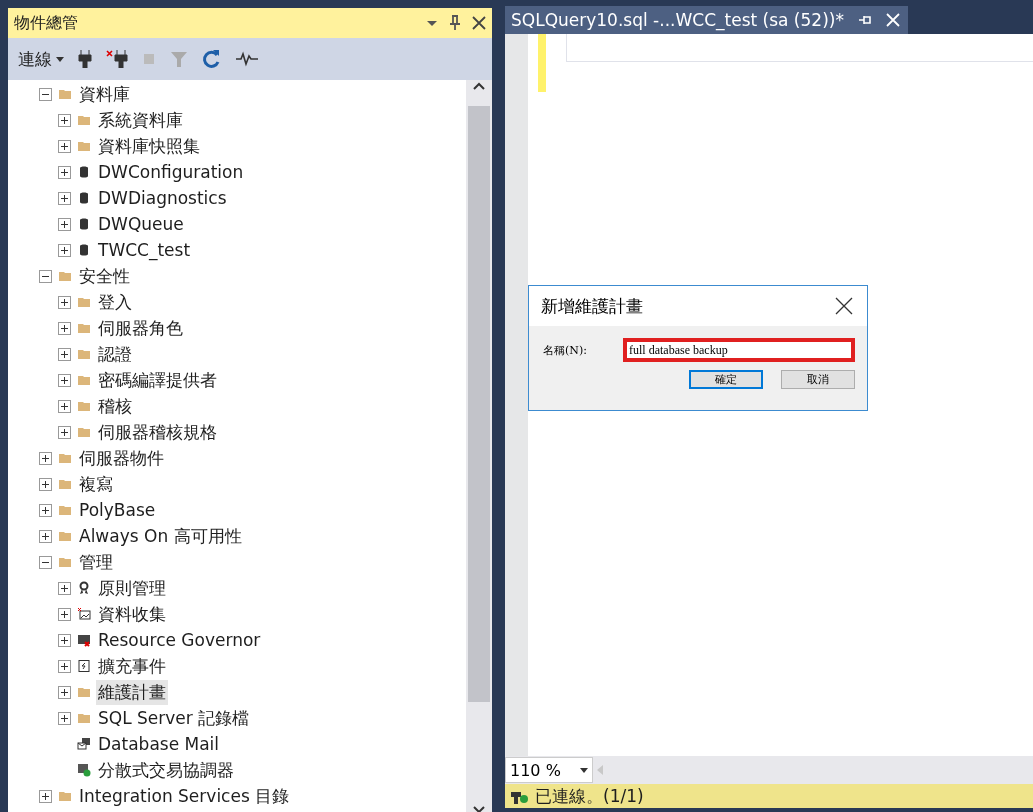  Describe the element at coordinates (247, 59) in the screenshot. I see `activity-icon` at that location.